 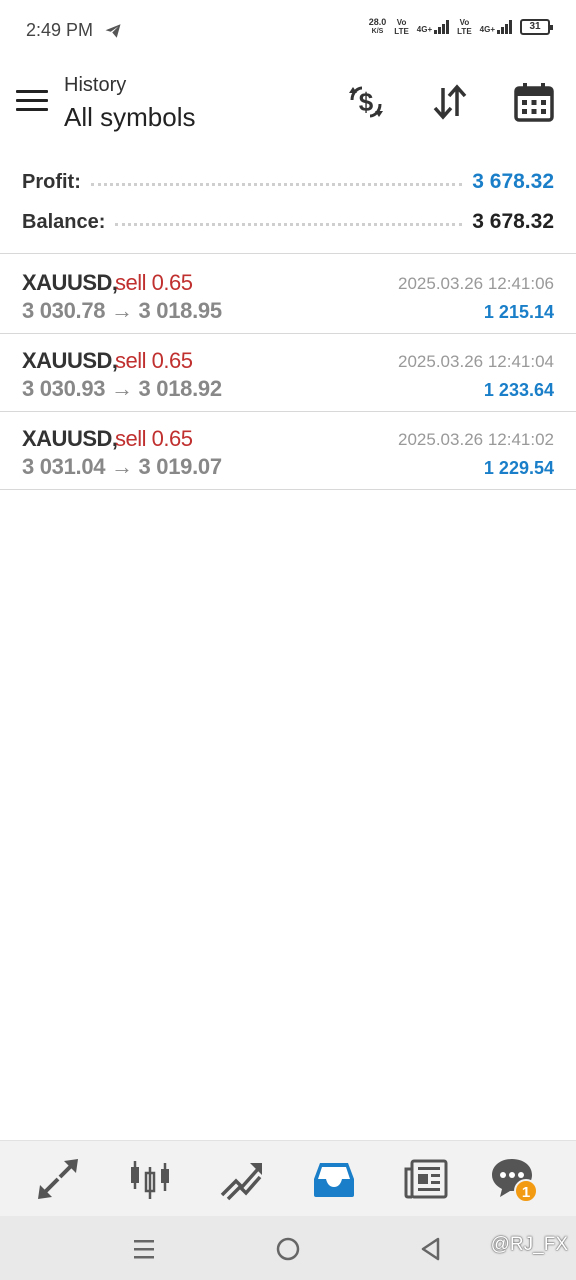 I want to click on deal-time: 2025.03.26 12:41:06, so click(x=476, y=283).